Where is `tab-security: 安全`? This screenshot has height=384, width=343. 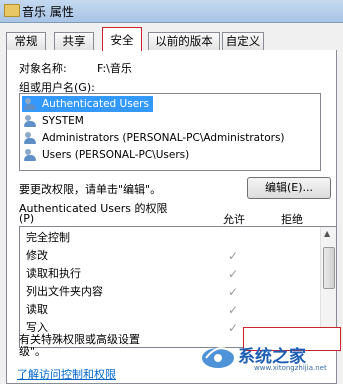
tab-security: 安全 is located at coordinates (122, 39).